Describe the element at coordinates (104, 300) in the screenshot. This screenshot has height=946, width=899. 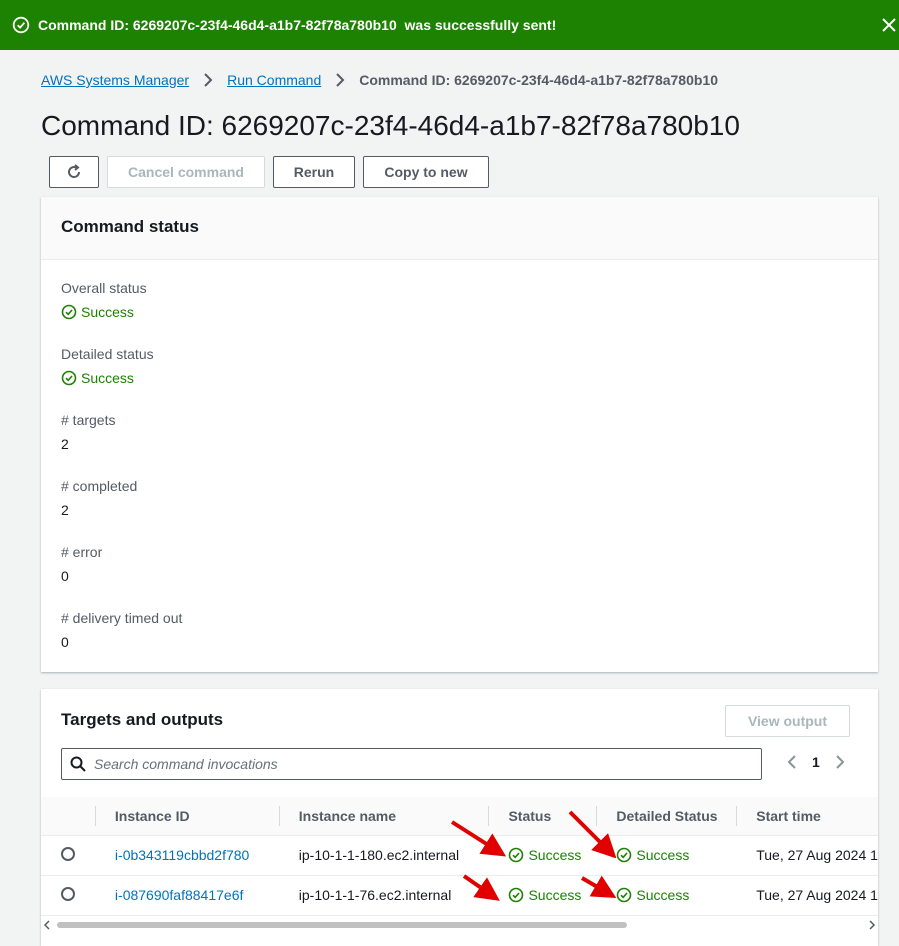
I see `overall-status-field: Overall status Success` at that location.